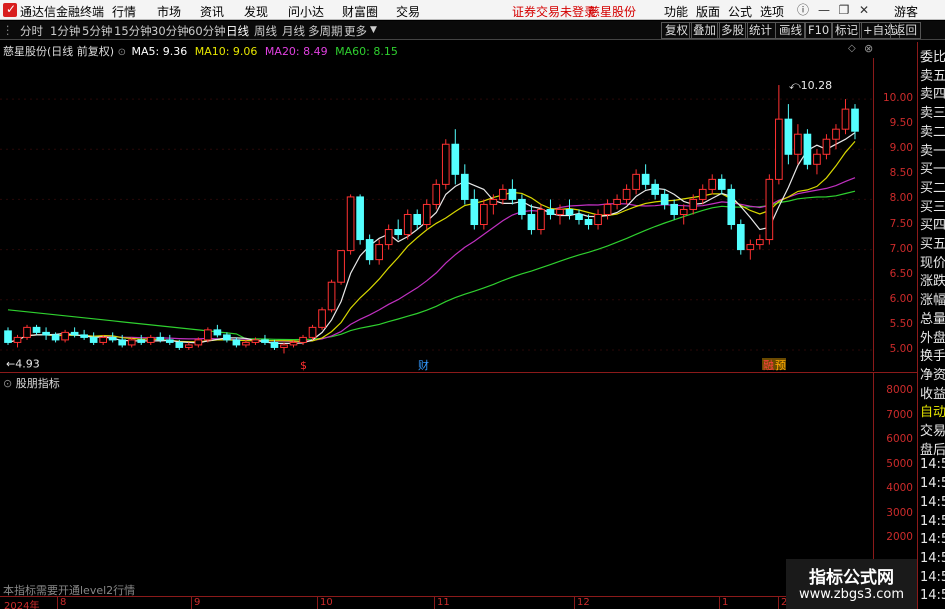  I want to click on back-button: 返回, so click(905, 30).